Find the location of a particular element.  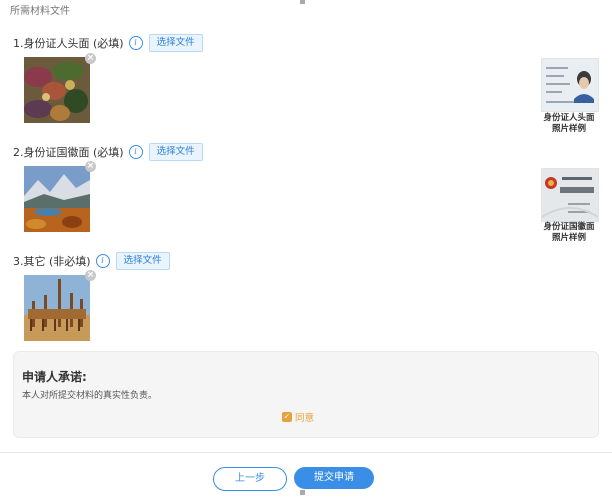

commitment-text: 本人对所提交材料的真实性负责。 is located at coordinates (90, 396).